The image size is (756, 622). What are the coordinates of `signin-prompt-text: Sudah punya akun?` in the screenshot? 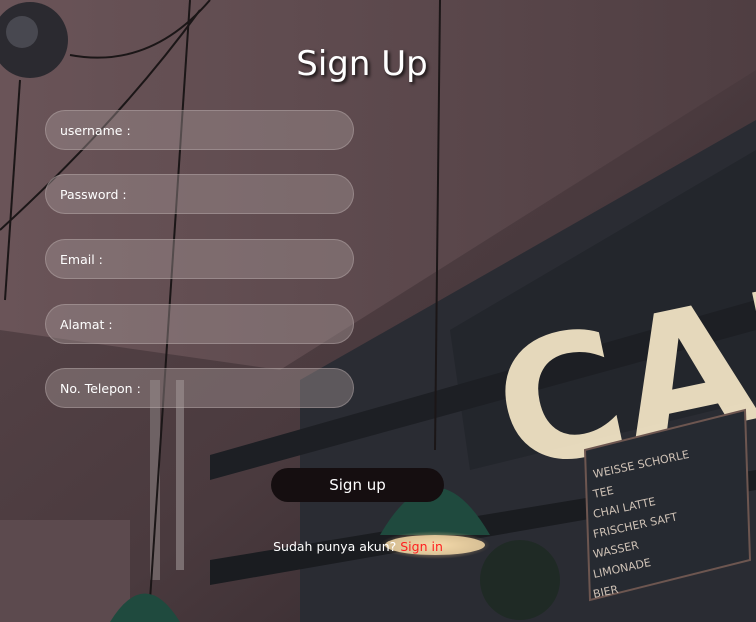 It's located at (335, 546).